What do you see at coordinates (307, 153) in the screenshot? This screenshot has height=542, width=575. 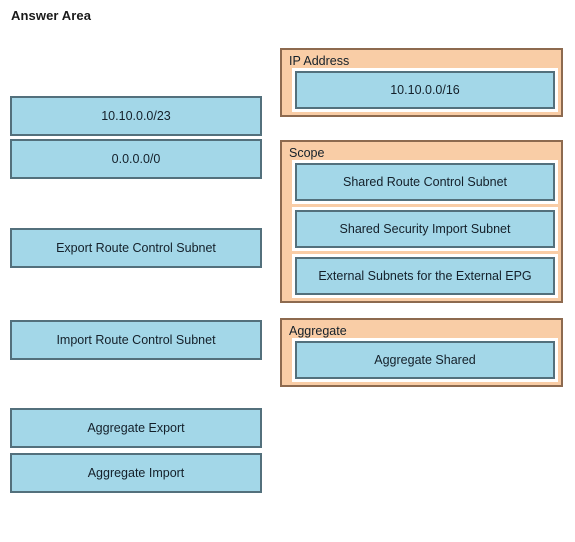 I see `panel-label: Scope` at bounding box center [307, 153].